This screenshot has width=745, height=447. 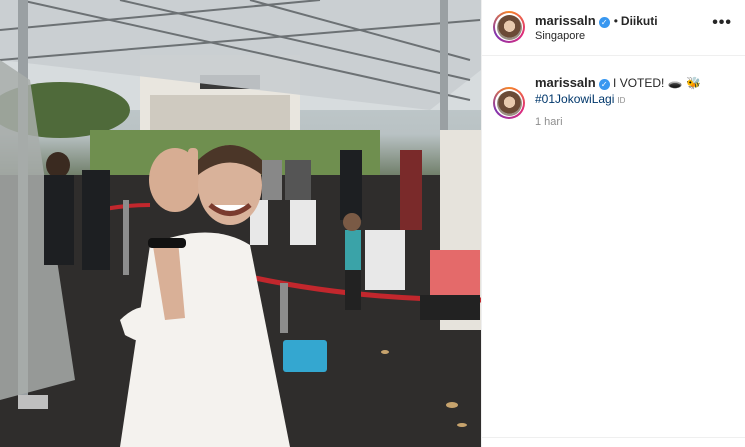 What do you see at coordinates (549, 122) in the screenshot?
I see `post-timestamp: 1 hari` at bounding box center [549, 122].